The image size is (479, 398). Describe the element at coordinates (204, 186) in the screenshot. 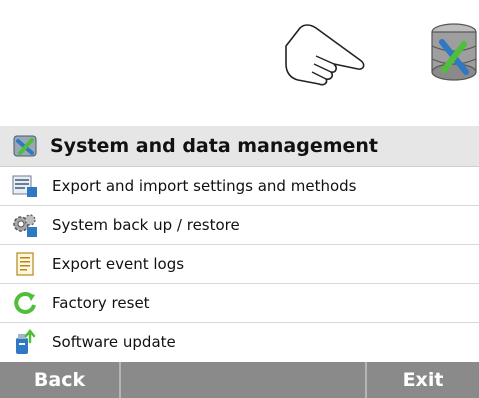

I see `menu-item-label: Export and import settings and methods` at that location.